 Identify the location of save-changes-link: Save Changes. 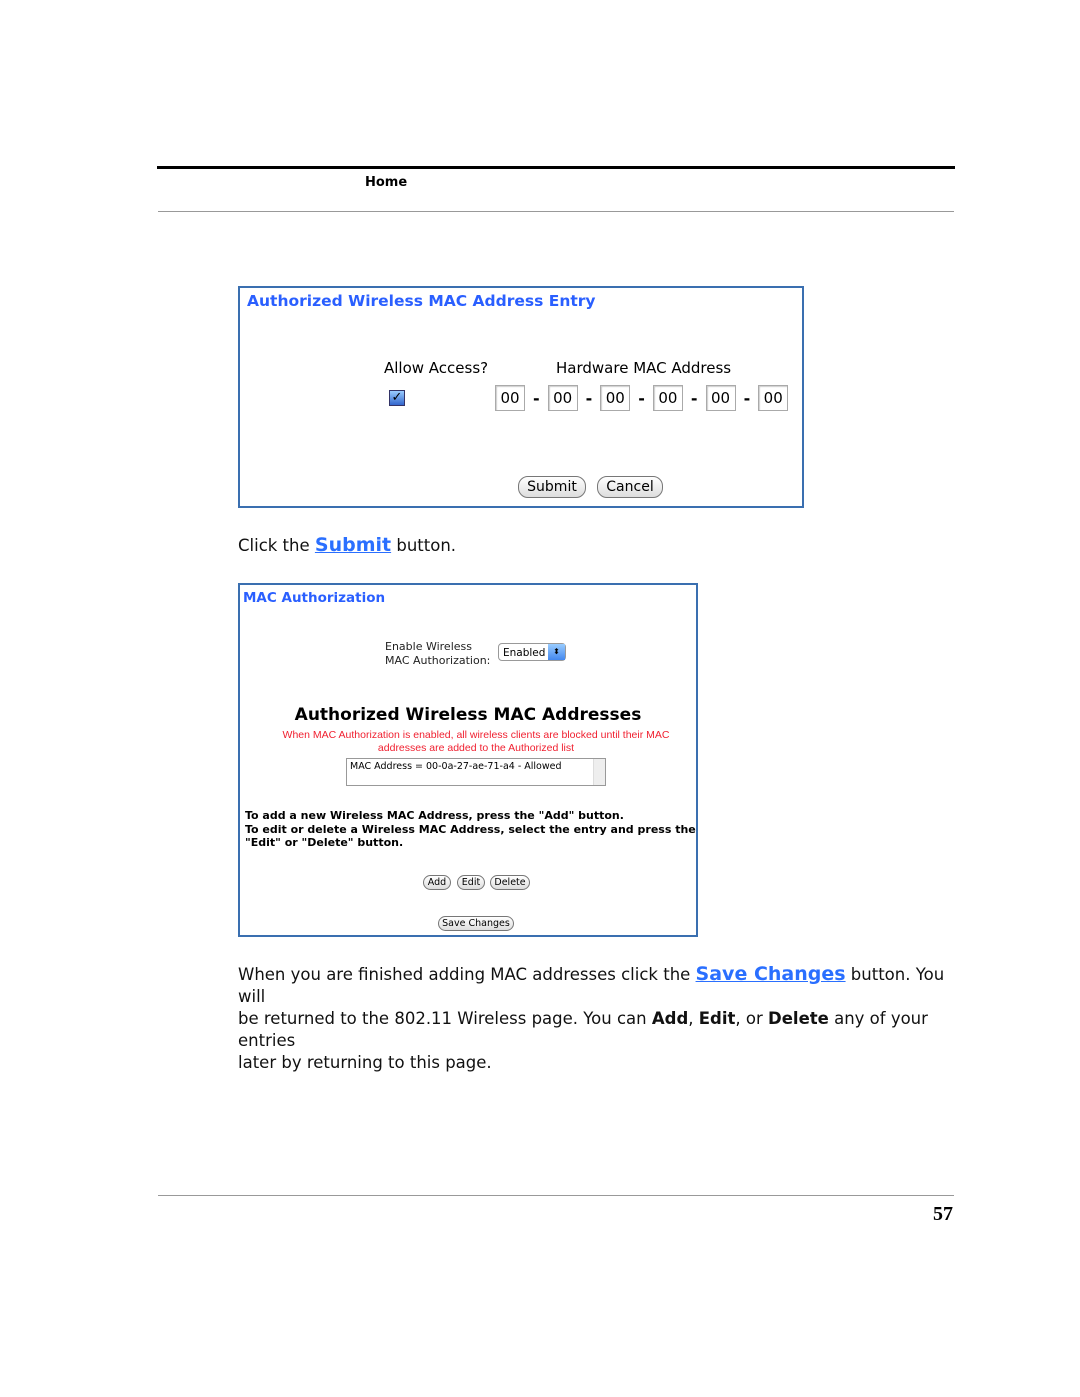
(771, 974).